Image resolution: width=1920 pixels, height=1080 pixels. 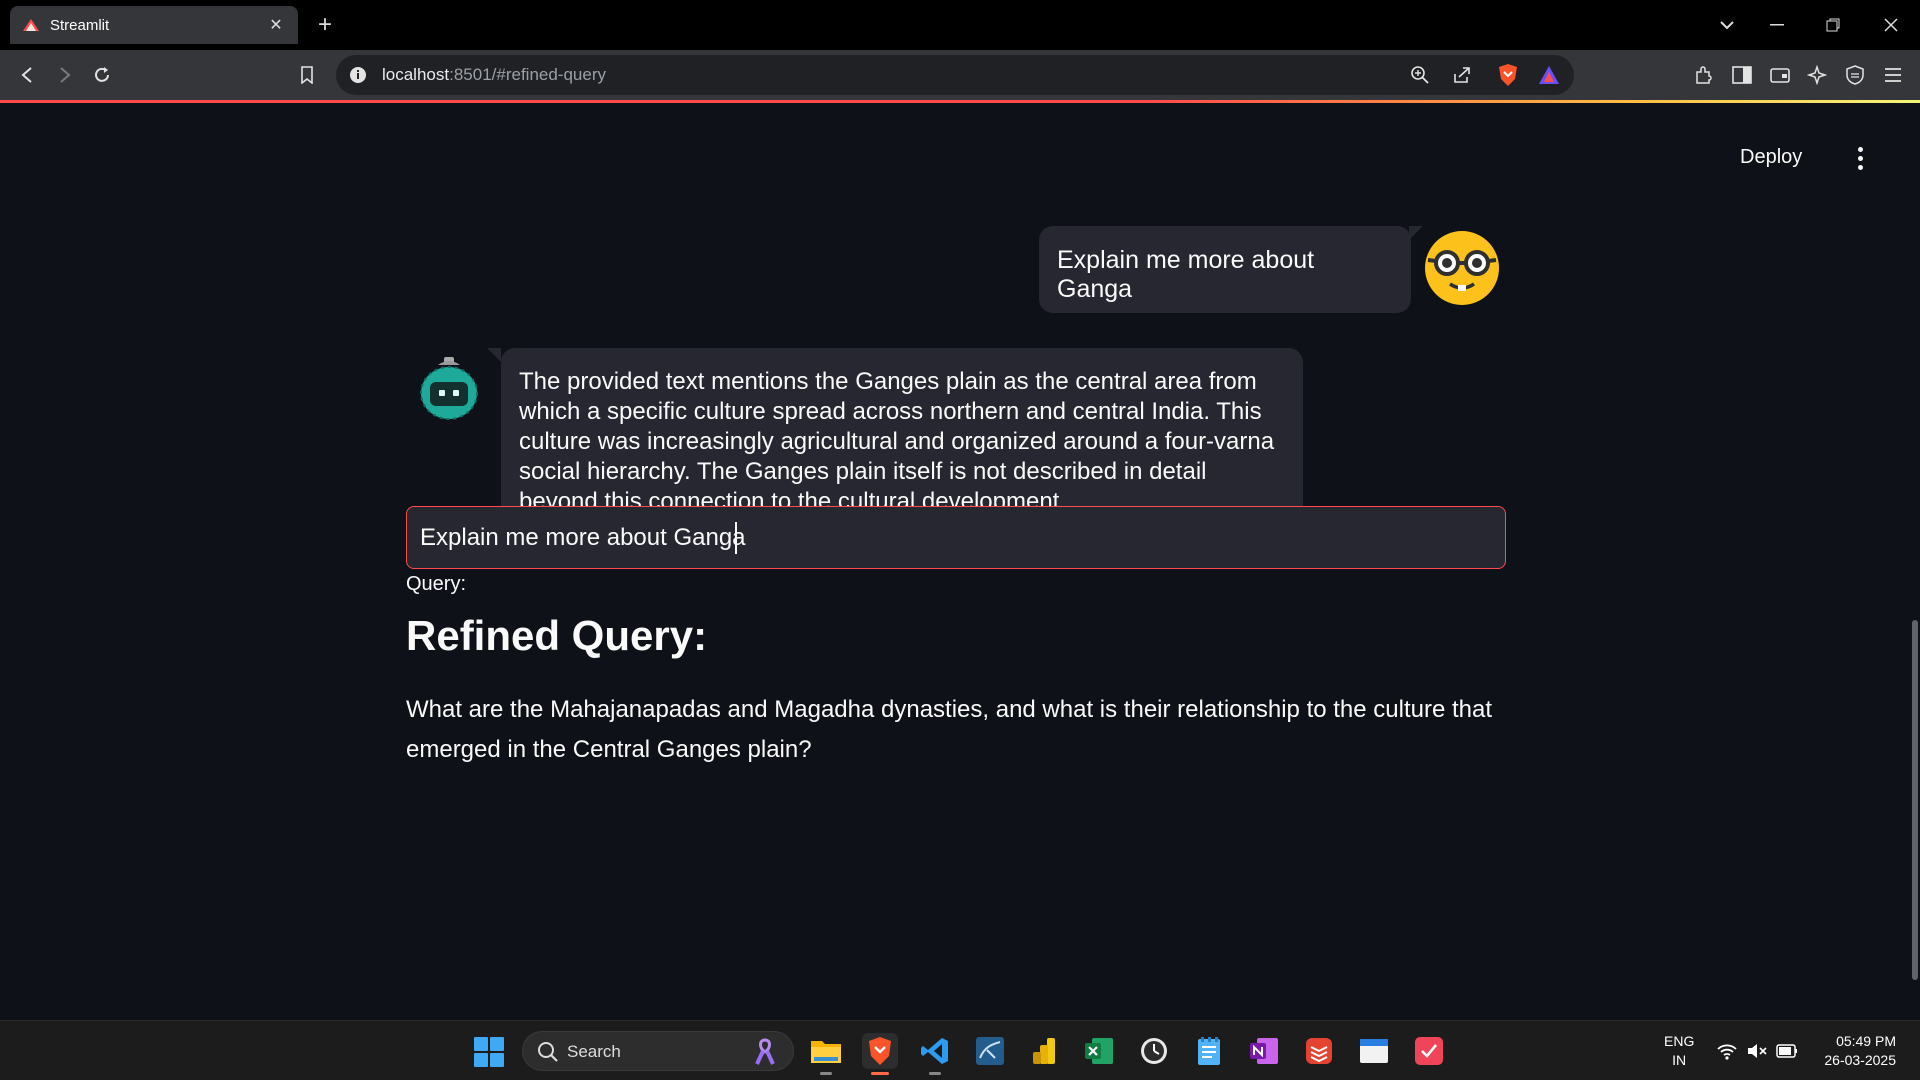 What do you see at coordinates (826, 1054) in the screenshot?
I see `file-explorer-icon` at bounding box center [826, 1054].